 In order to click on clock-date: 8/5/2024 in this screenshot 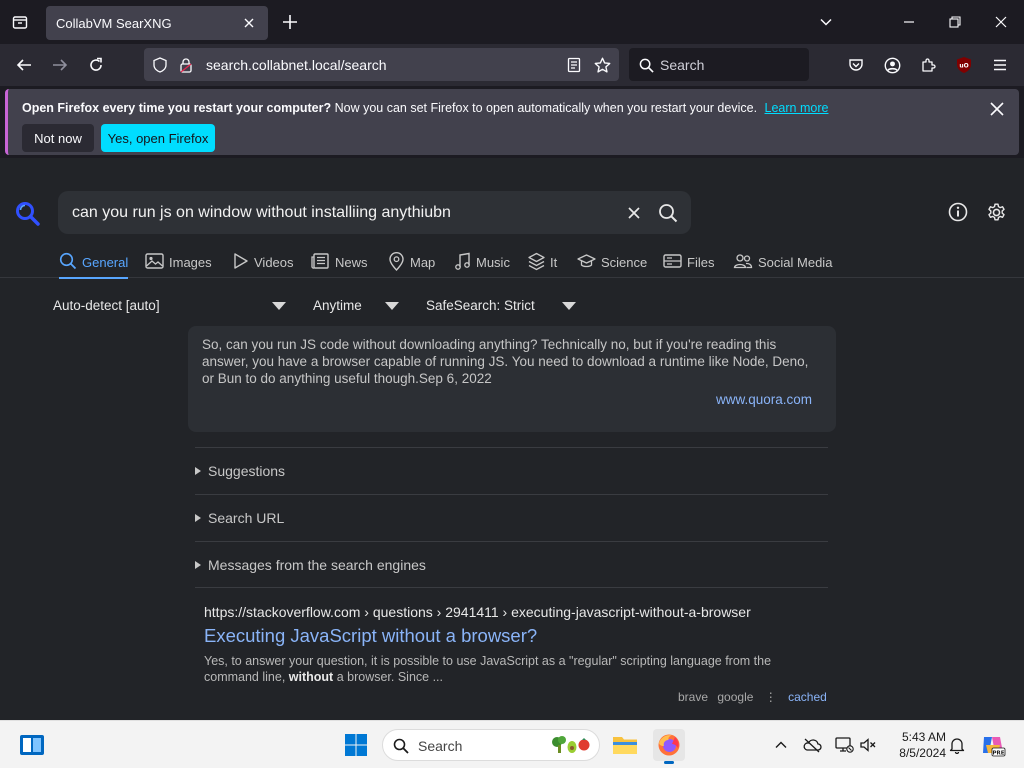, I will do `click(922, 753)`.